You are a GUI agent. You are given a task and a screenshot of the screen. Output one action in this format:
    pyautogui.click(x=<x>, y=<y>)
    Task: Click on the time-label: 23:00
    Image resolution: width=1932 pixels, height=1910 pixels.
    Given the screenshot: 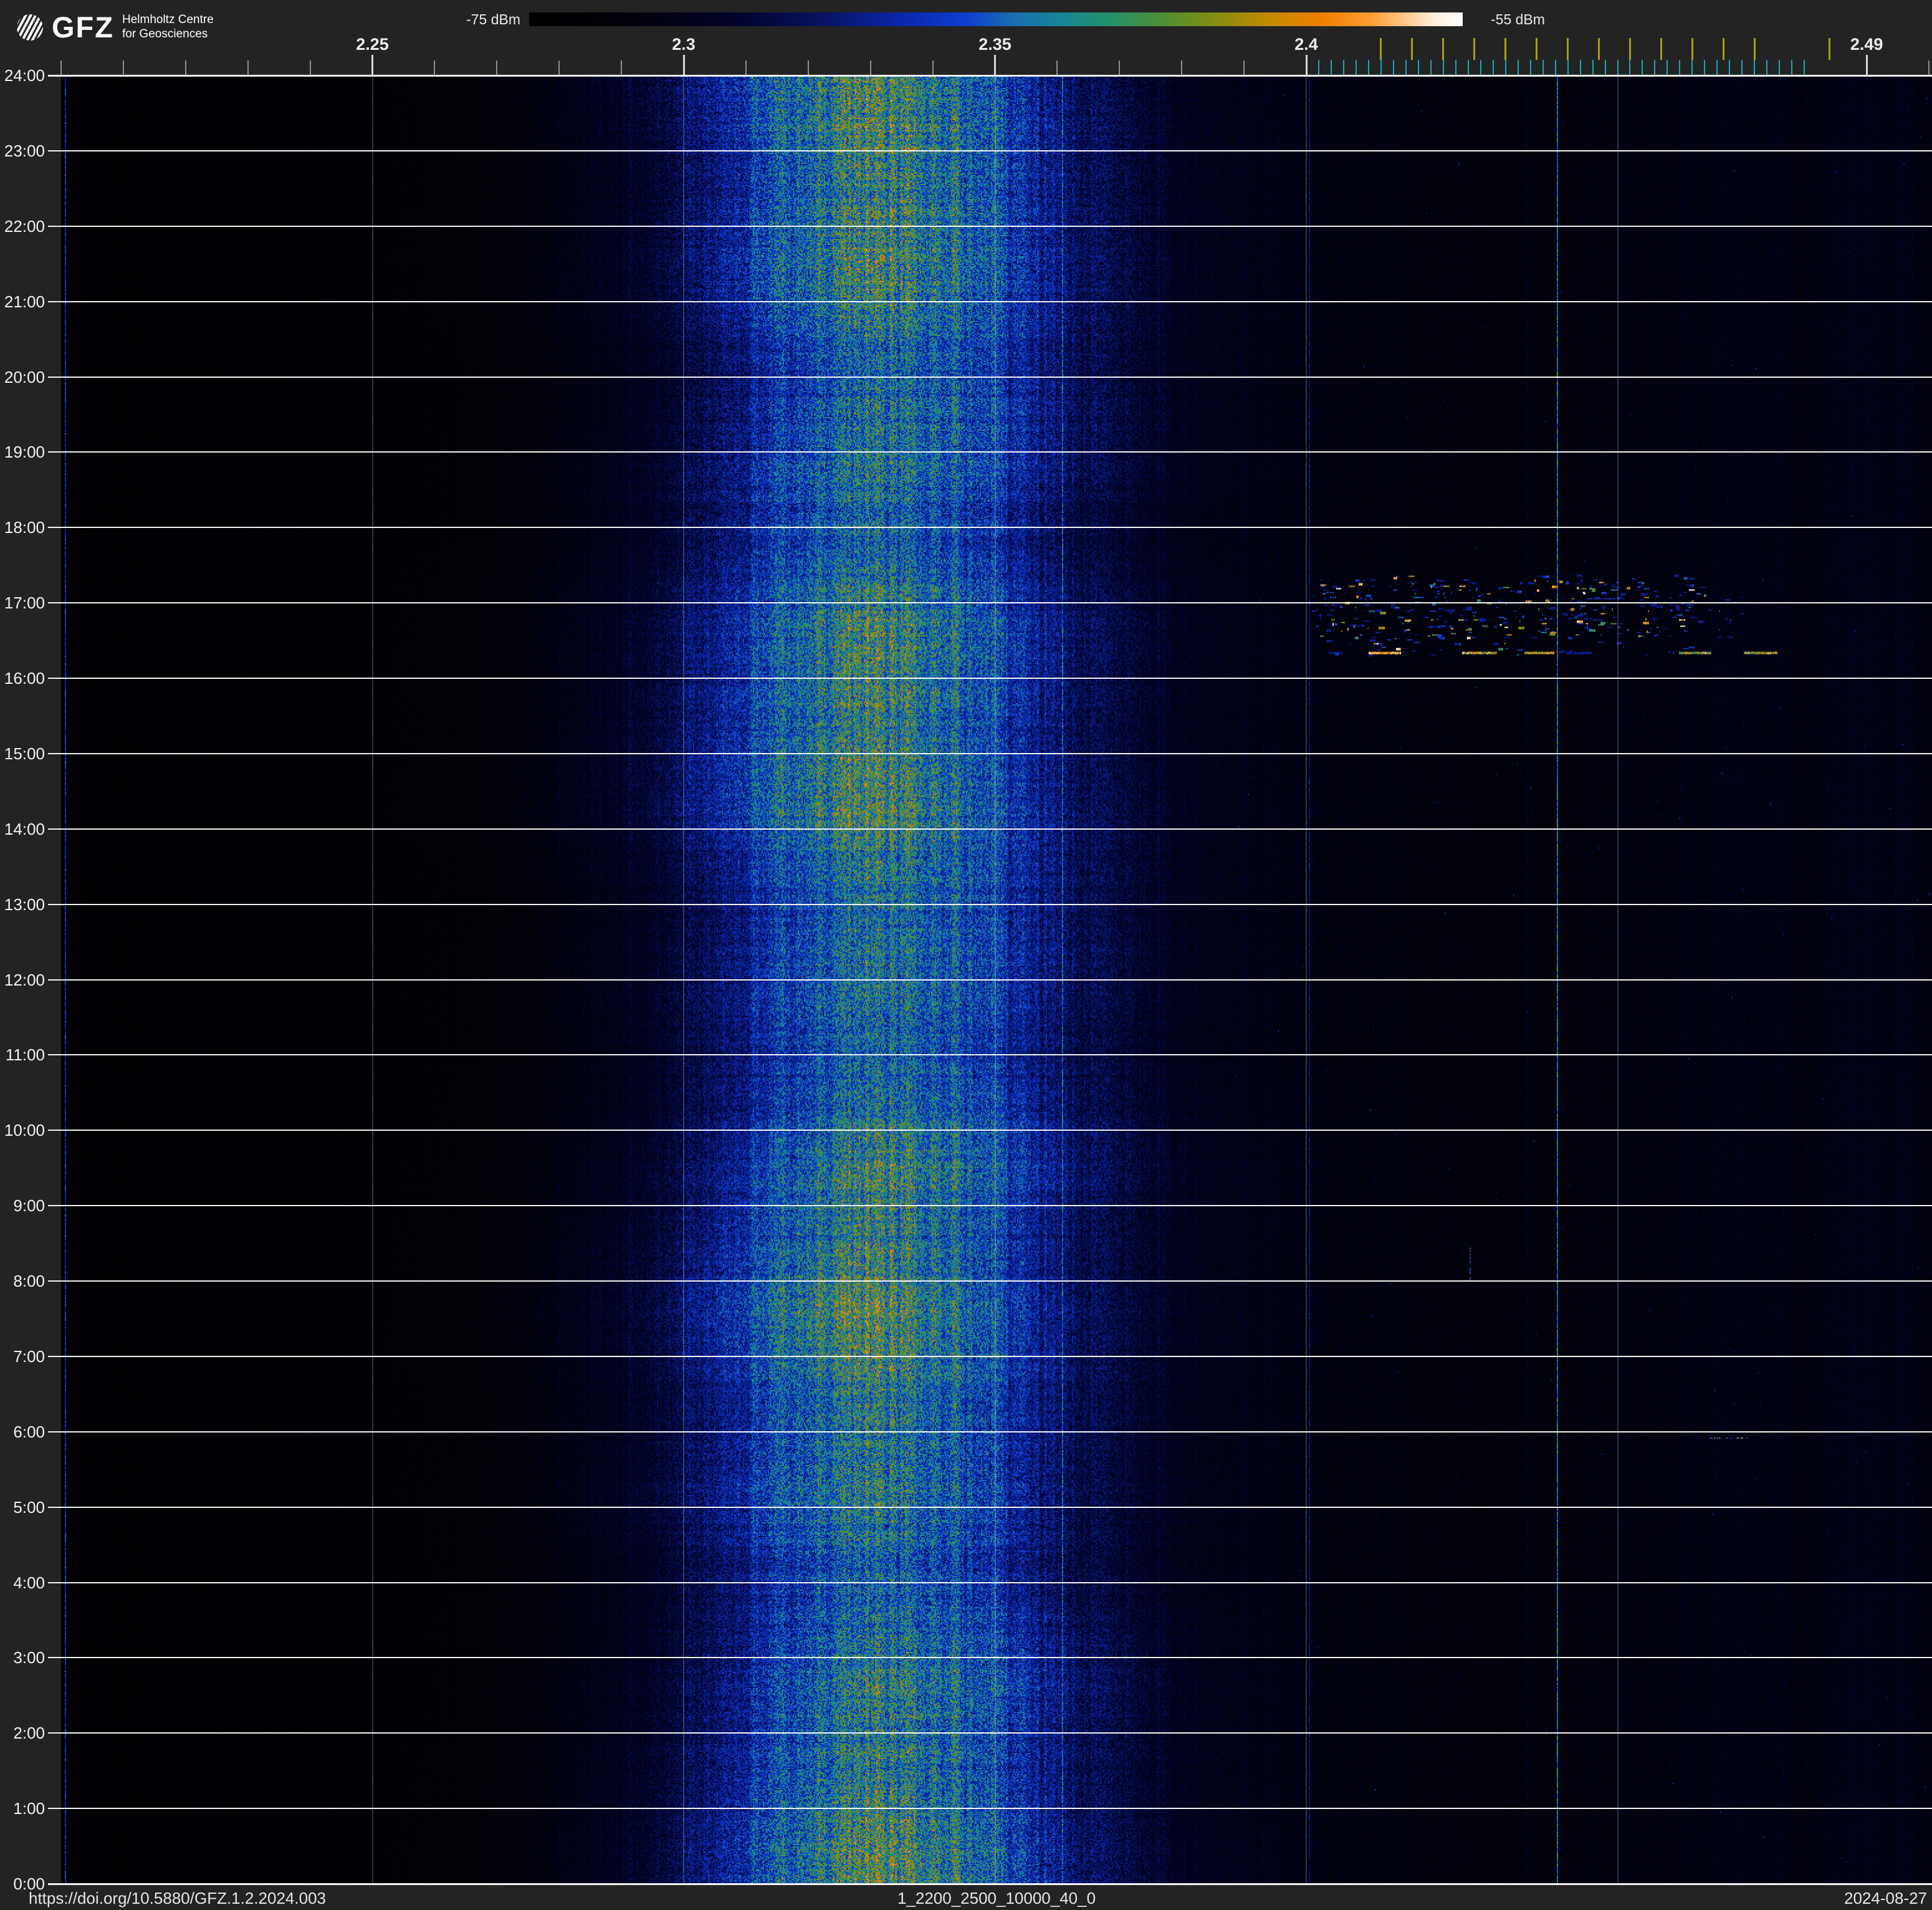 What is the action you would take?
    pyautogui.click(x=24, y=150)
    